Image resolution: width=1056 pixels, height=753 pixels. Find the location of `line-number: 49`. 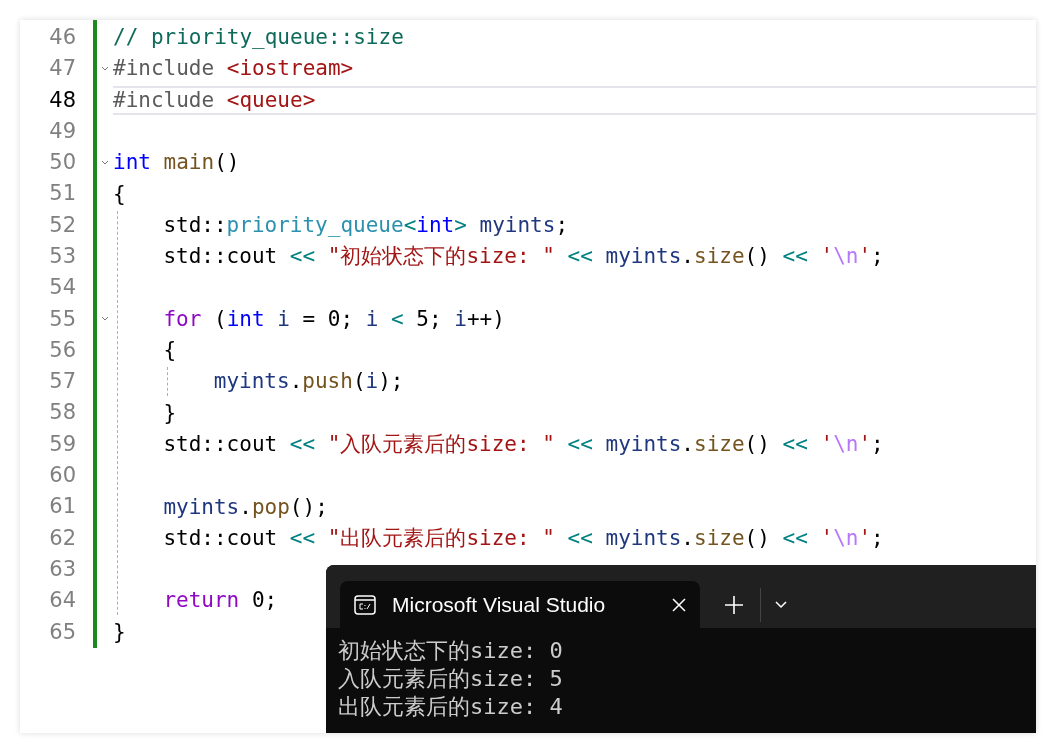

line-number: 49 is located at coordinates (62, 131).